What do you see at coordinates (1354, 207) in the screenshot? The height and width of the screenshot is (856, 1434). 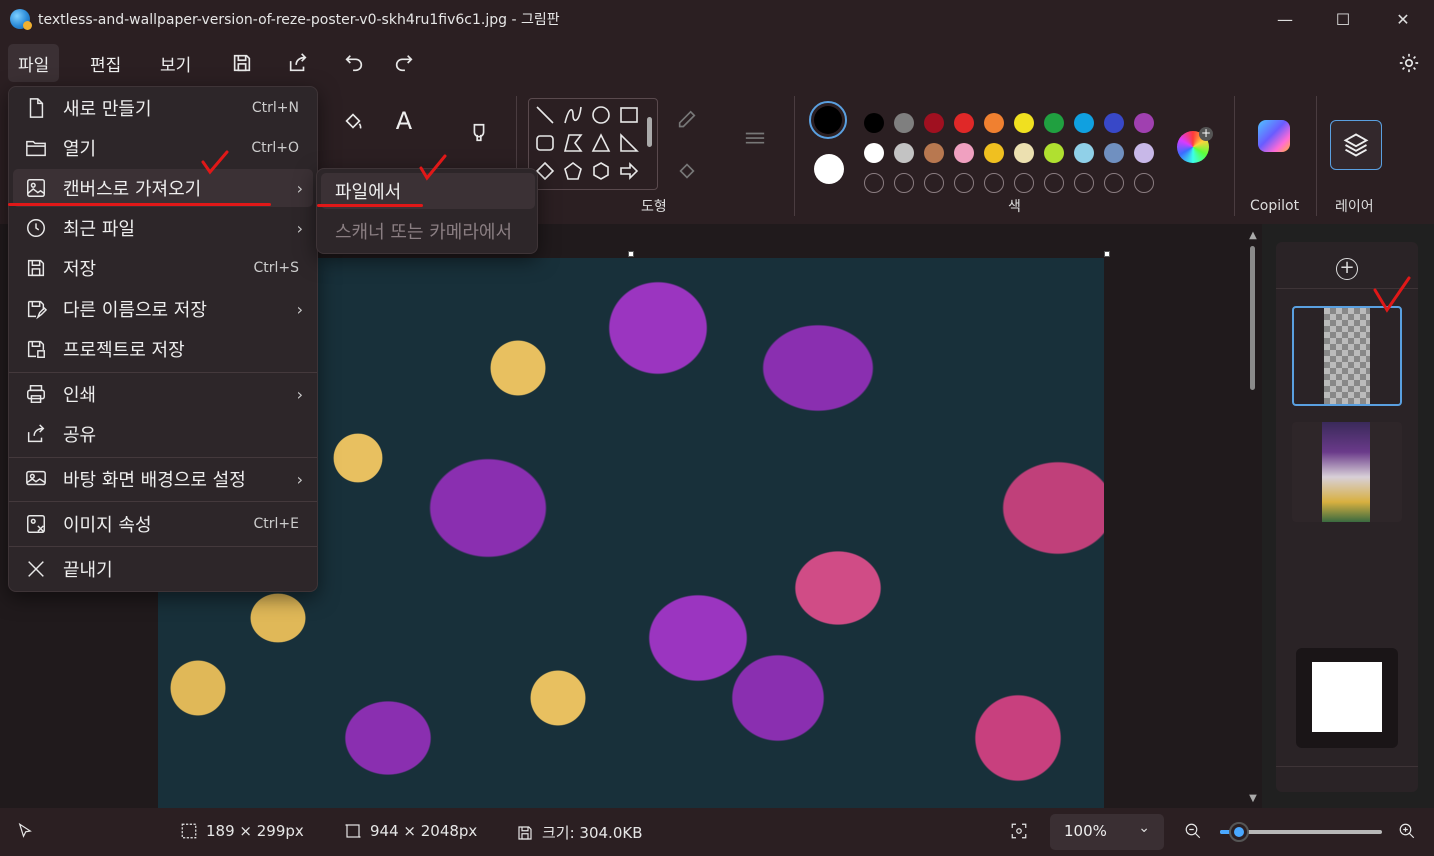 I see `layers-label: 레이어` at bounding box center [1354, 207].